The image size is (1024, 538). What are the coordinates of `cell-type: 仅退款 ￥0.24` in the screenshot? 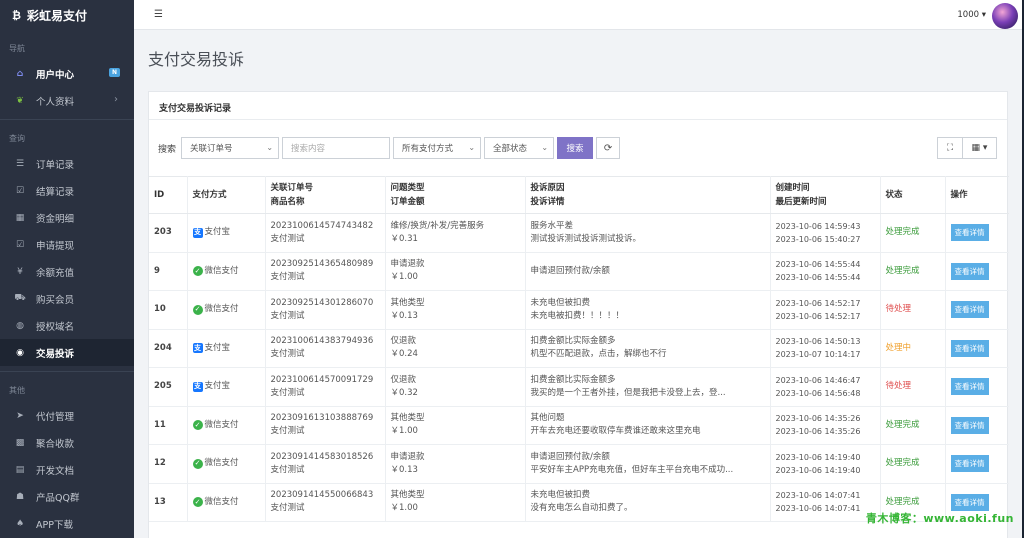 It's located at (455, 348).